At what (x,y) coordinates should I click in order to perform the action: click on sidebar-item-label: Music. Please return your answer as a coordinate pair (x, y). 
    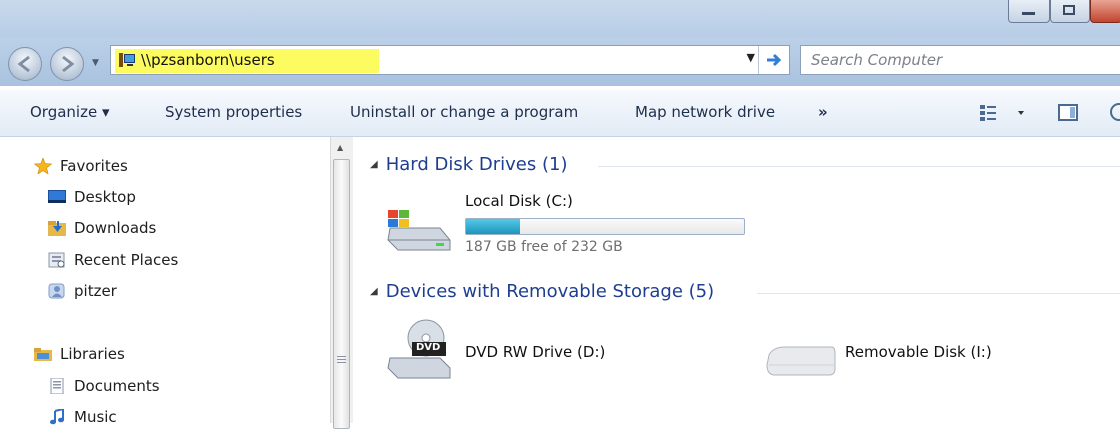
    Looking at the image, I should click on (95, 417).